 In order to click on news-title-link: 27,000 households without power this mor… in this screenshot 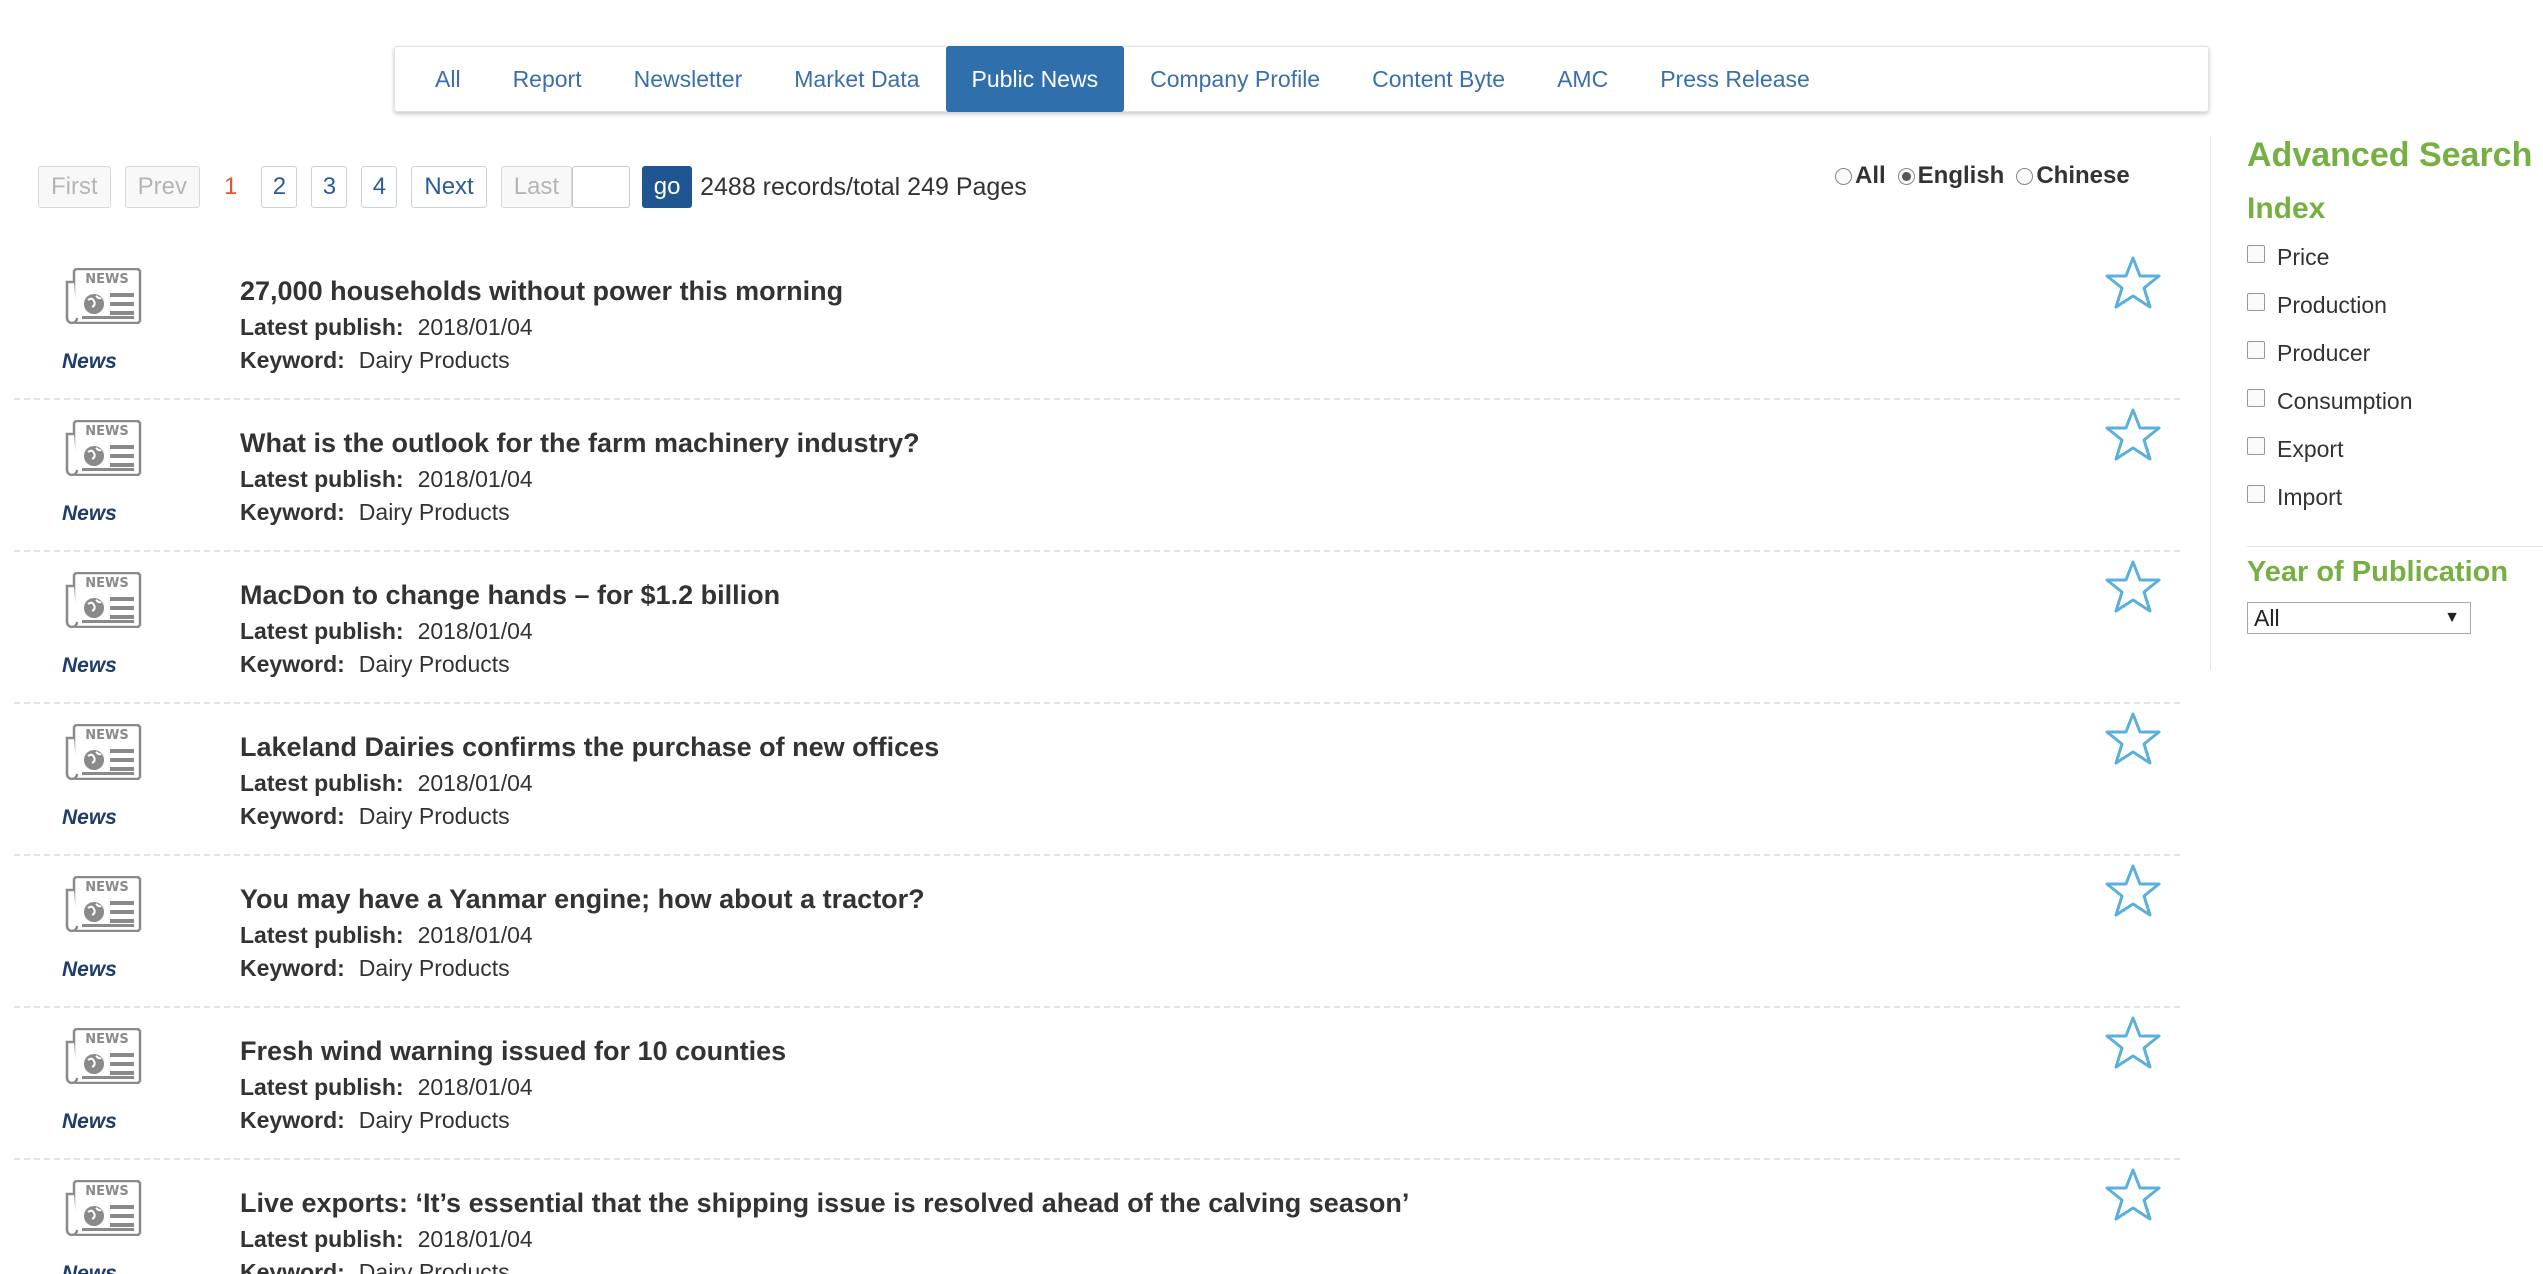, I will do `click(541, 291)`.